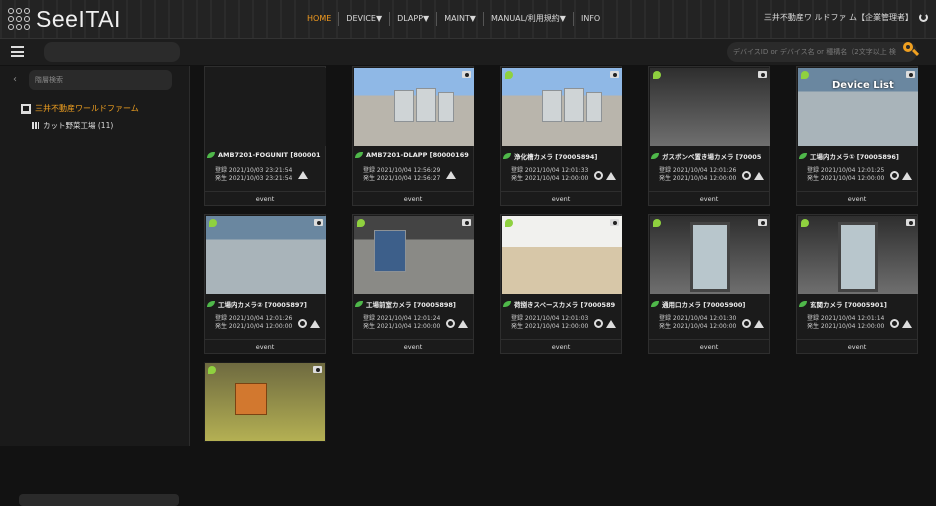 The width and height of the screenshot is (936, 506). What do you see at coordinates (710, 156) in the screenshot?
I see `camera-name: ガスボンベ置き場カメラ [70005` at bounding box center [710, 156].